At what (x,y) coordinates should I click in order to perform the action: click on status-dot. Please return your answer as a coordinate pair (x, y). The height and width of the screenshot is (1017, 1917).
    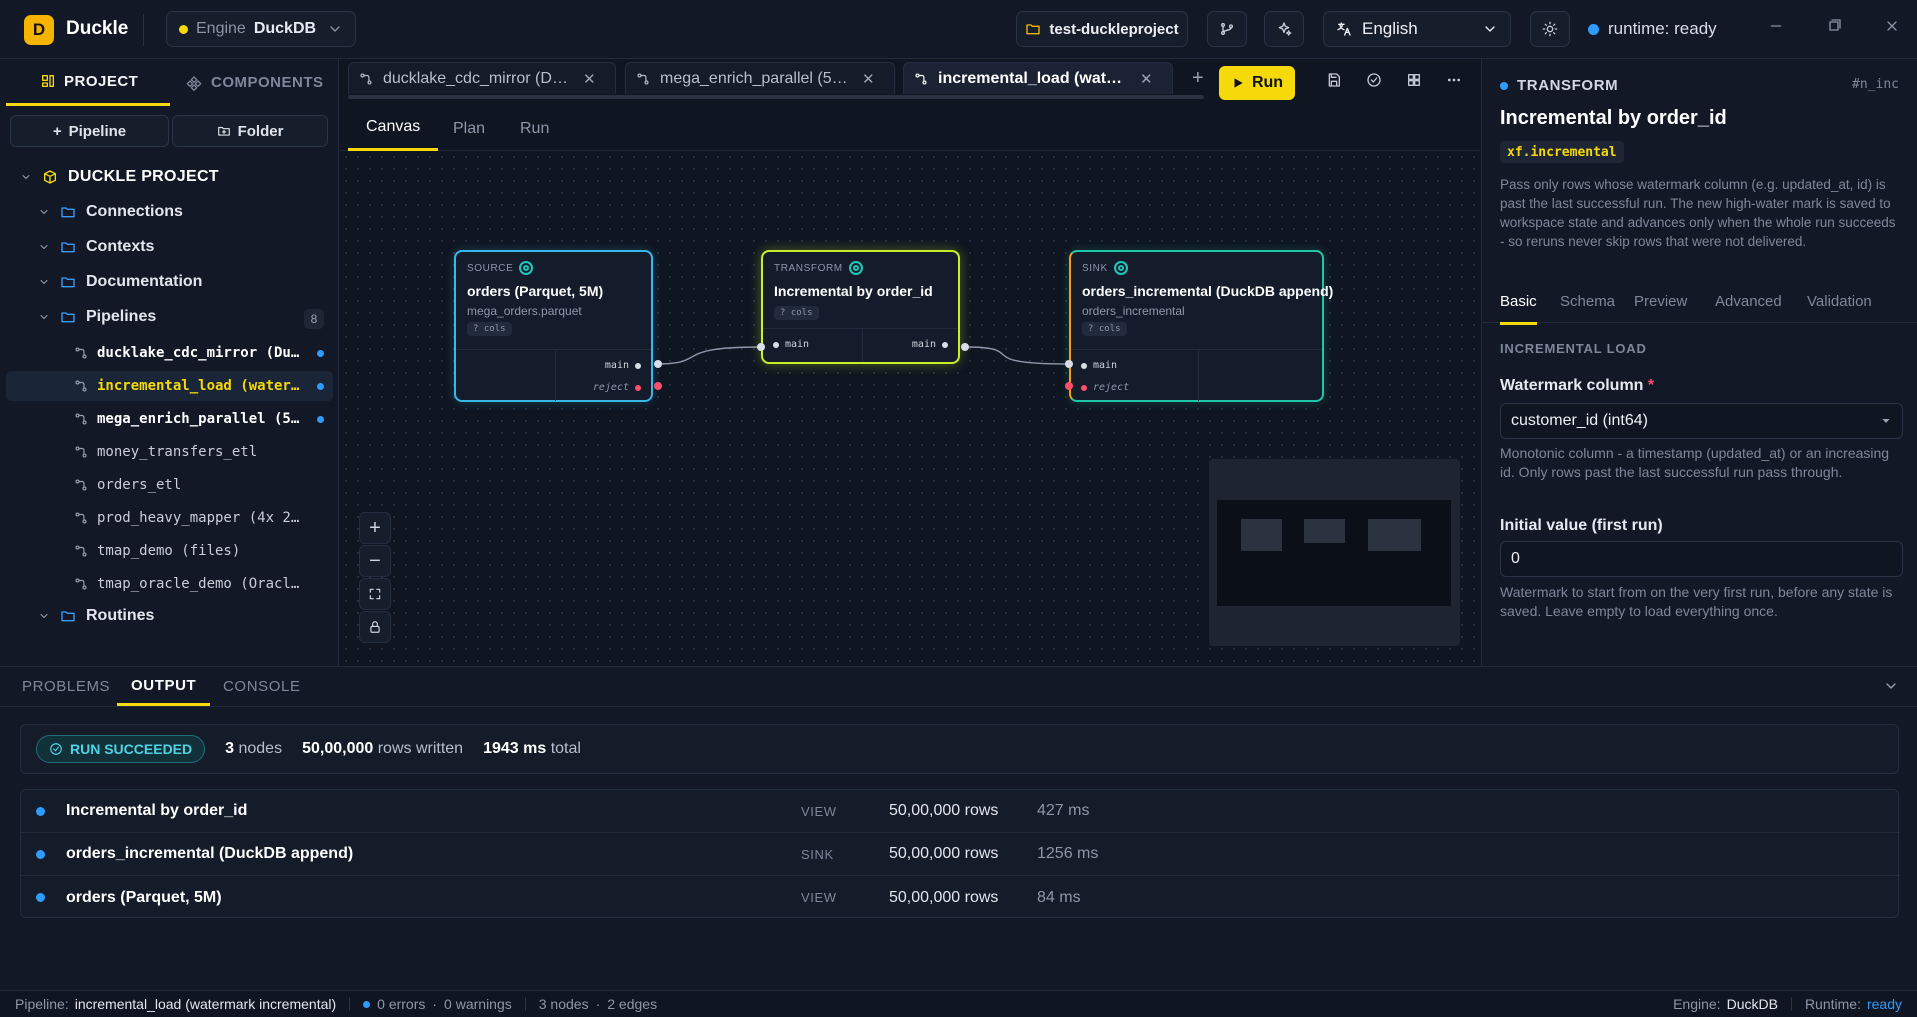
    Looking at the image, I should click on (40, 854).